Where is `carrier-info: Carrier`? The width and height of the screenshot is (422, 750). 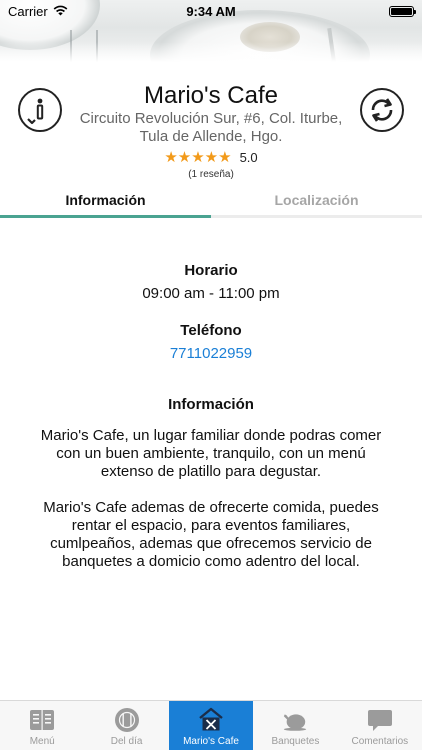
carrier-info: Carrier is located at coordinates (38, 11).